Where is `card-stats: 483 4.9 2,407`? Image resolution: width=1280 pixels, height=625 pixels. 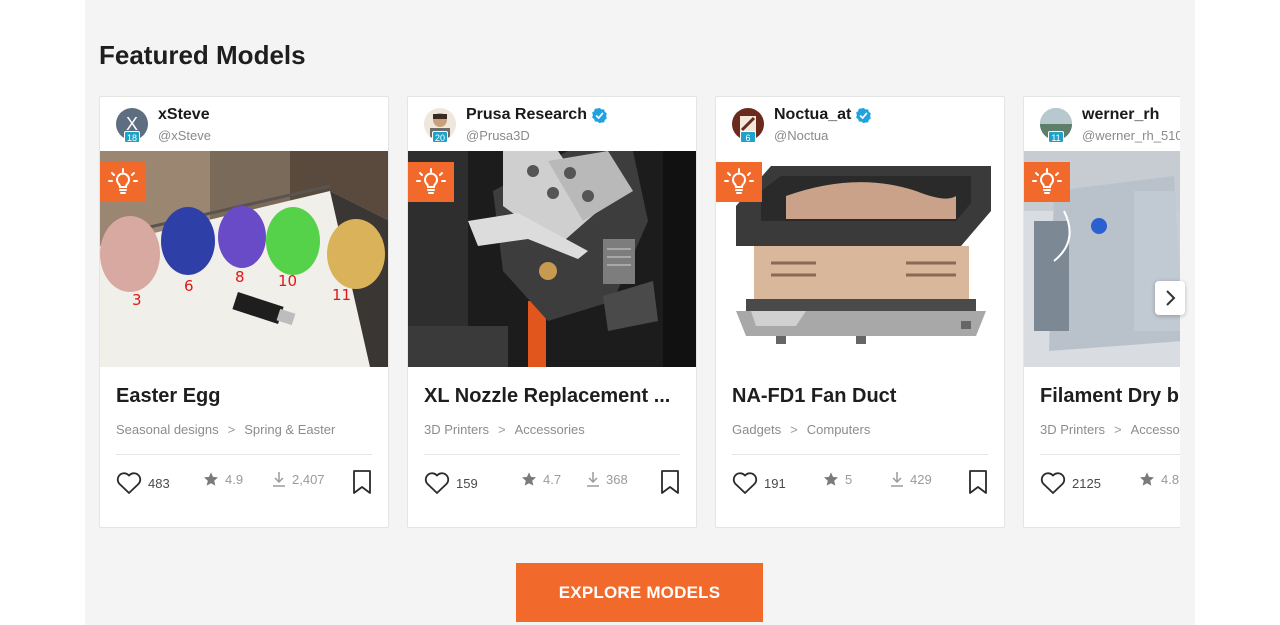 card-stats: 483 4.9 2,407 is located at coordinates (244, 483).